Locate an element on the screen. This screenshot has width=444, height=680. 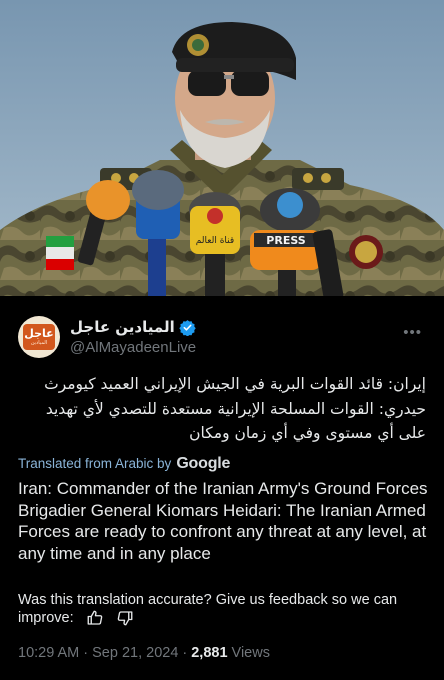
avatar: عاجل الميادين is located at coordinates (39, 337).